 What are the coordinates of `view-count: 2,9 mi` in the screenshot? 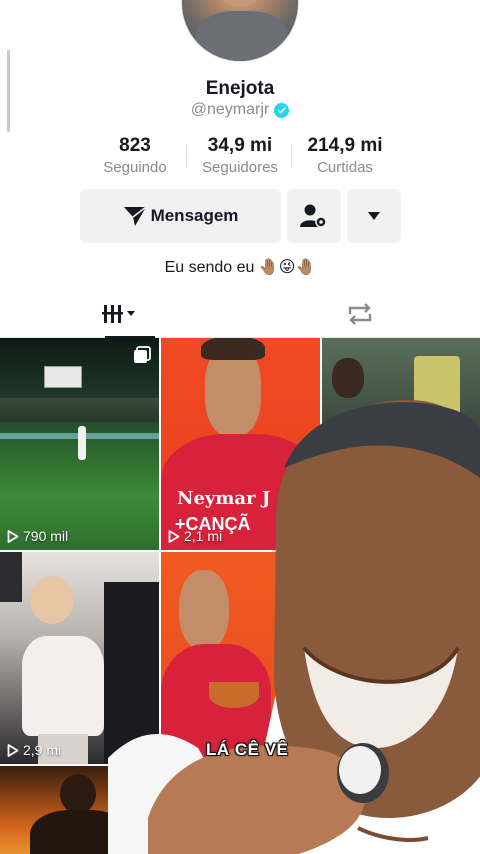 It's located at (34, 750).